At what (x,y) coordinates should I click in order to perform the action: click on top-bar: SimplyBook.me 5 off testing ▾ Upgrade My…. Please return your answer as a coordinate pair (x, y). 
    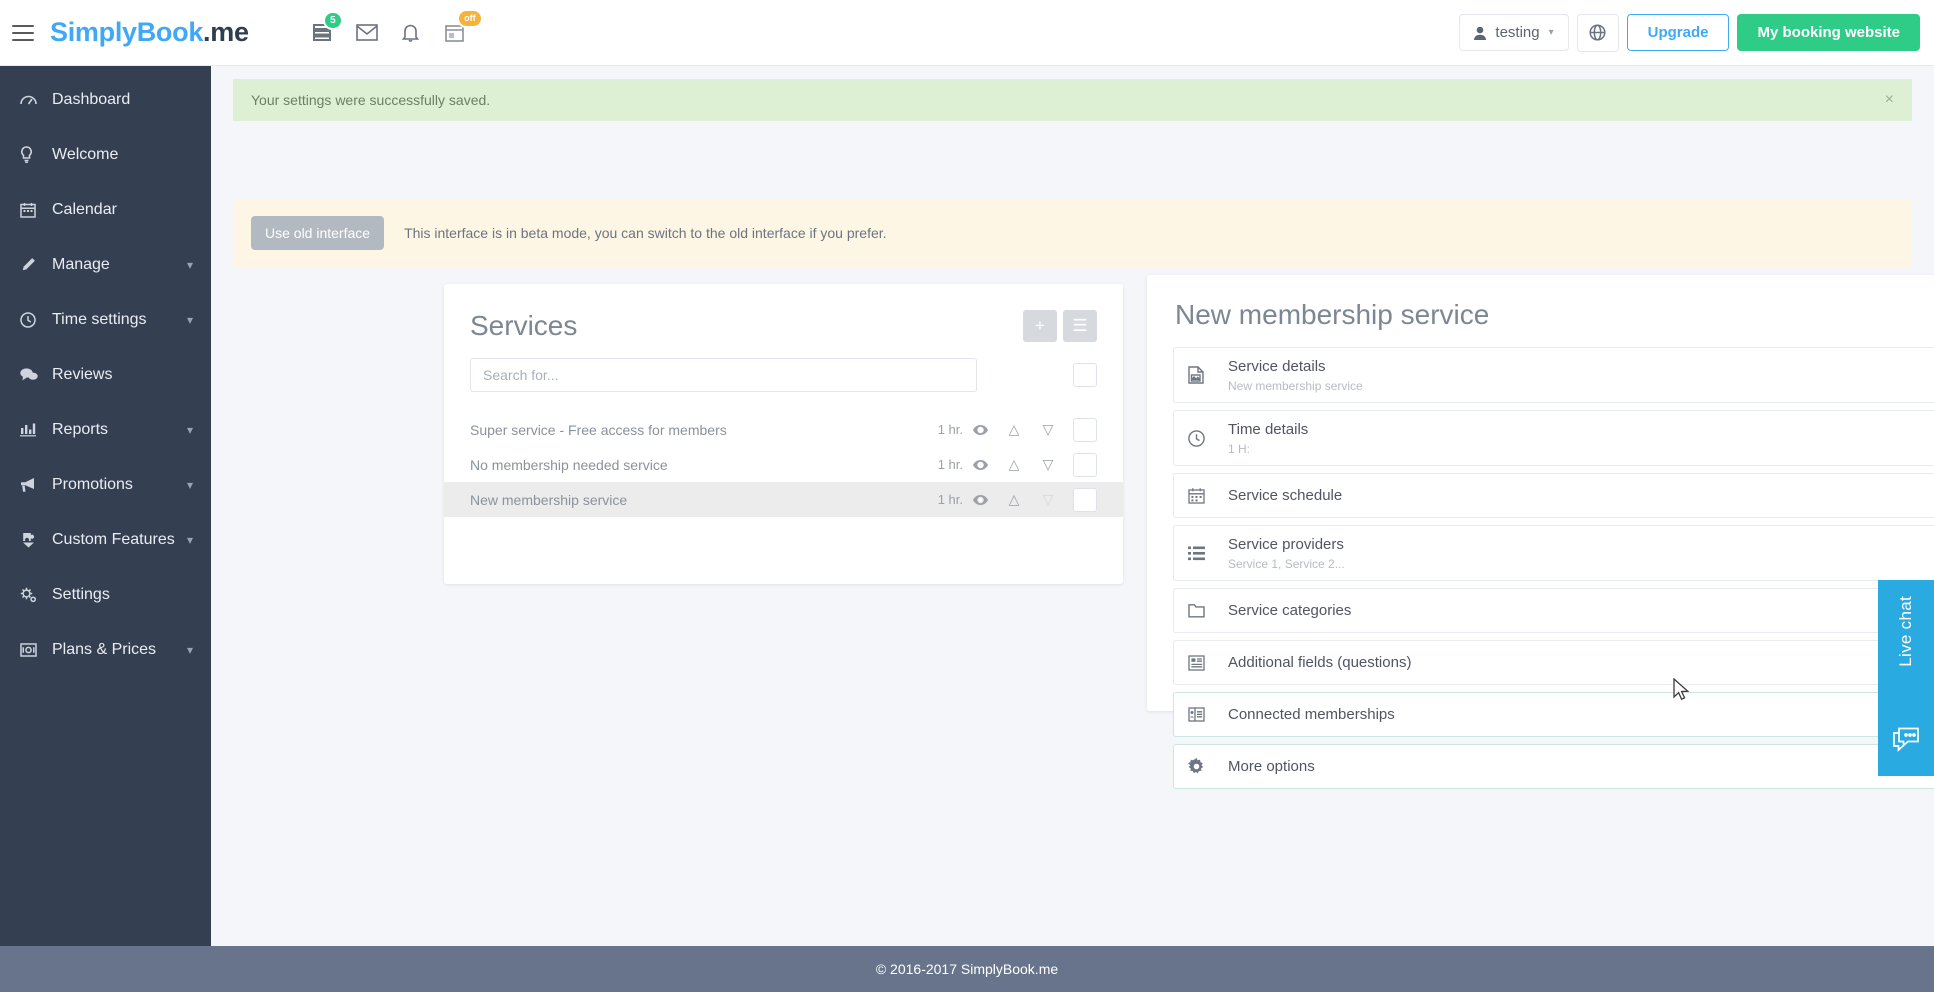
    Looking at the image, I should click on (967, 33).